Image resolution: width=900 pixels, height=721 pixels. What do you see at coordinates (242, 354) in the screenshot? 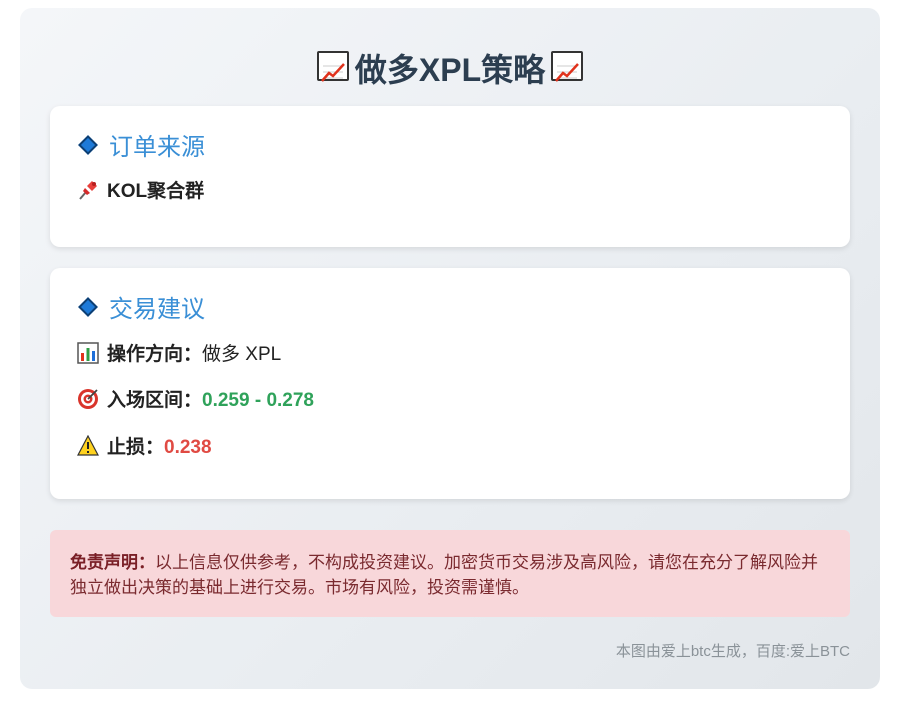
I see `direction-value: 做多 XPL` at bounding box center [242, 354].